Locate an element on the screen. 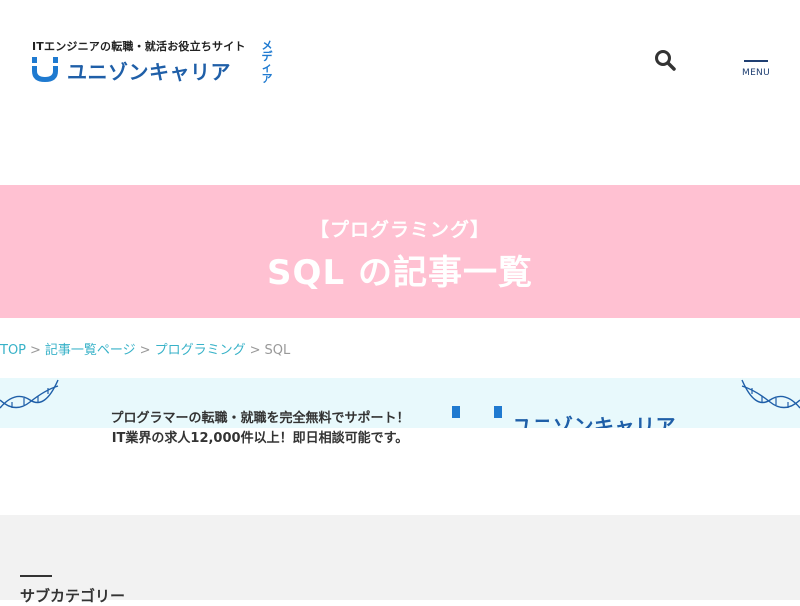  breadcrumb: TOP > 記事一覧ページ > プログラミング > SQL is located at coordinates (400, 349).